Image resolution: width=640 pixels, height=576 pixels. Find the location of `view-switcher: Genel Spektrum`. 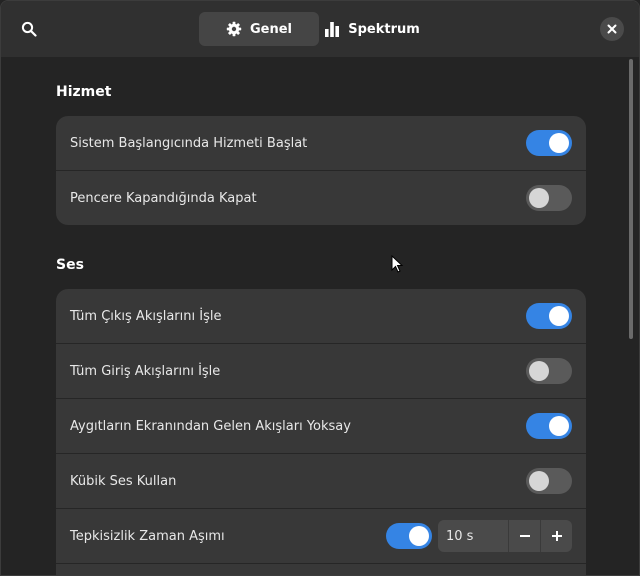

view-switcher: Genel Spektrum is located at coordinates (311, 29).